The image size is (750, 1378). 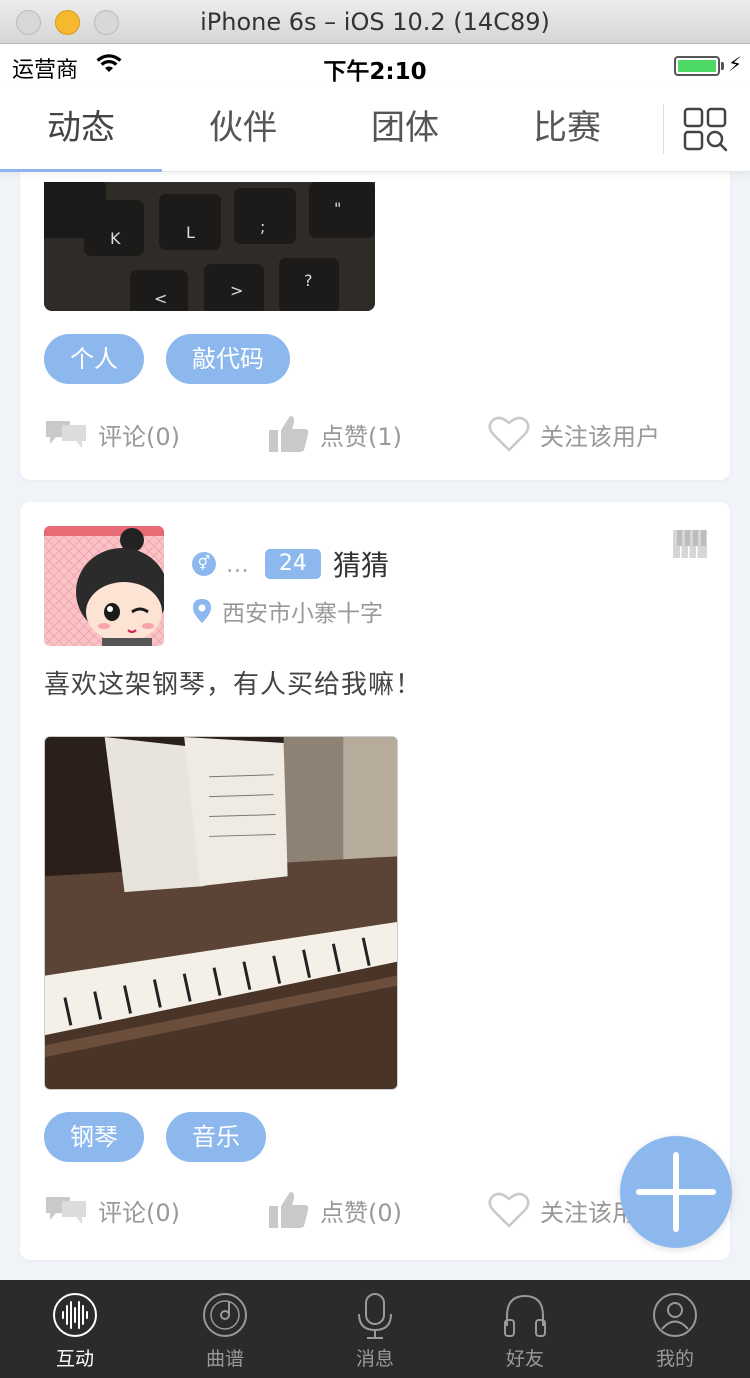 I want to click on tab-dynamic: 动态, so click(x=81, y=129).